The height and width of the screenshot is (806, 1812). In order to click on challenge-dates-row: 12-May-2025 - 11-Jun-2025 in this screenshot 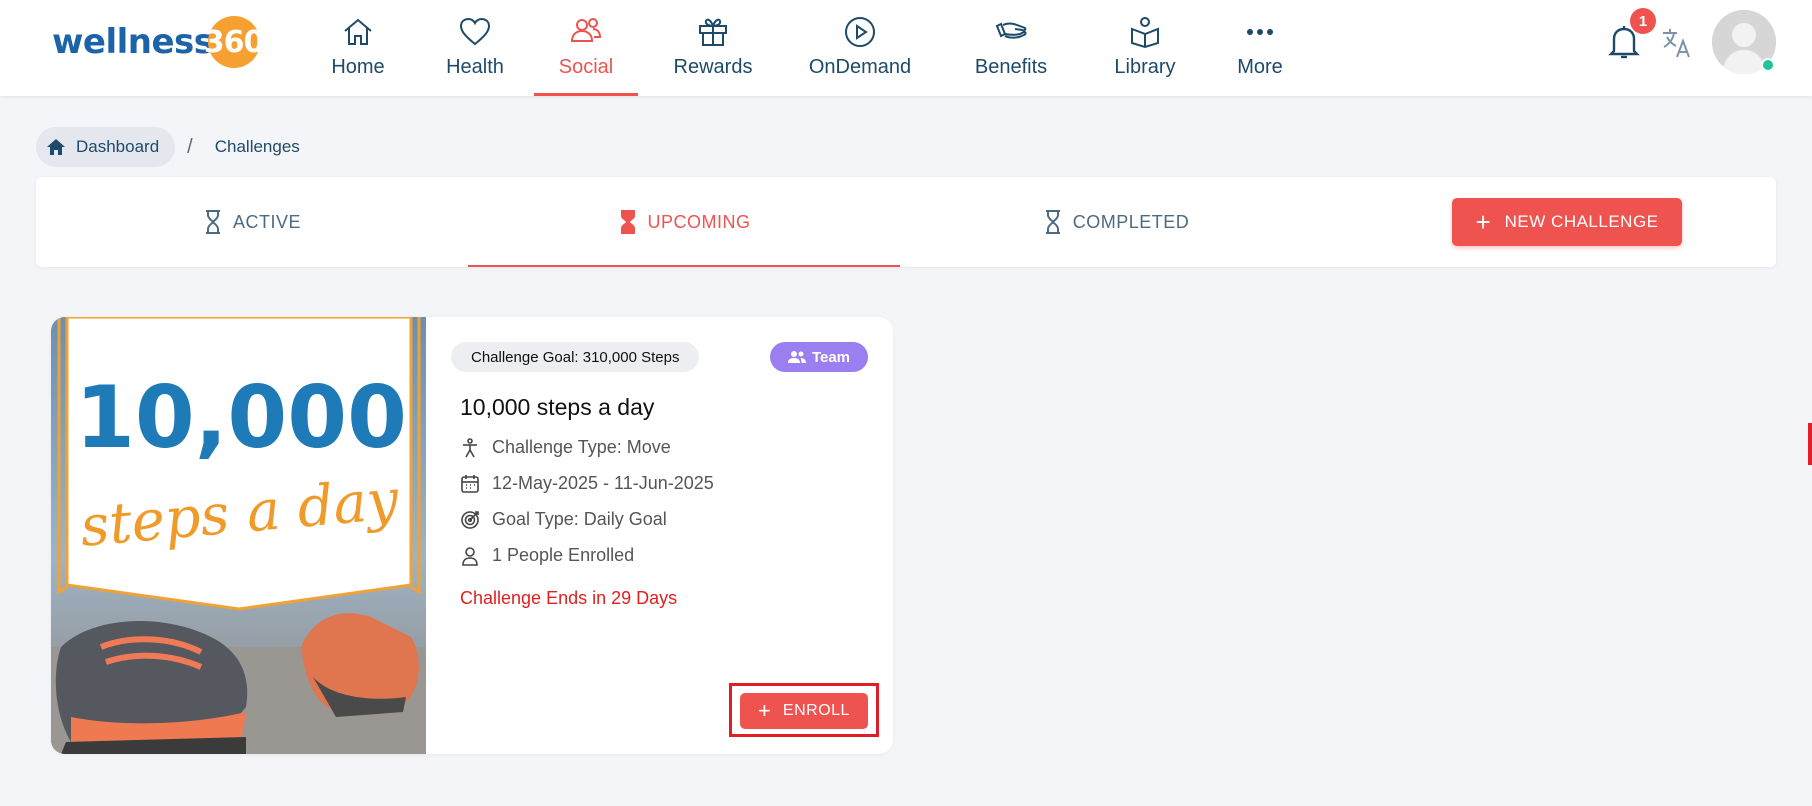, I will do `click(587, 483)`.